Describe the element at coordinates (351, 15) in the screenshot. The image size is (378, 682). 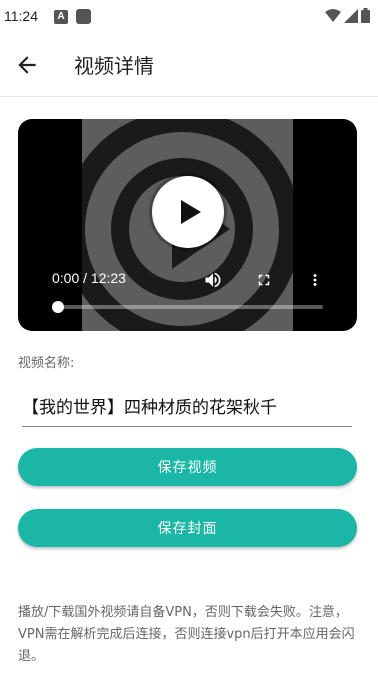
I see `signal-icon` at that location.